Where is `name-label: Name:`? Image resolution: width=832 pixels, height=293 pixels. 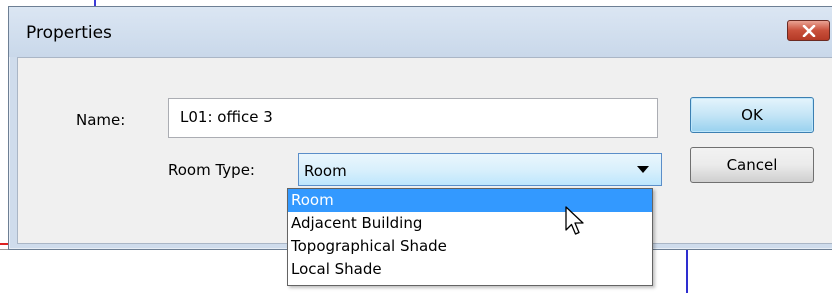 name-label: Name: is located at coordinates (101, 120).